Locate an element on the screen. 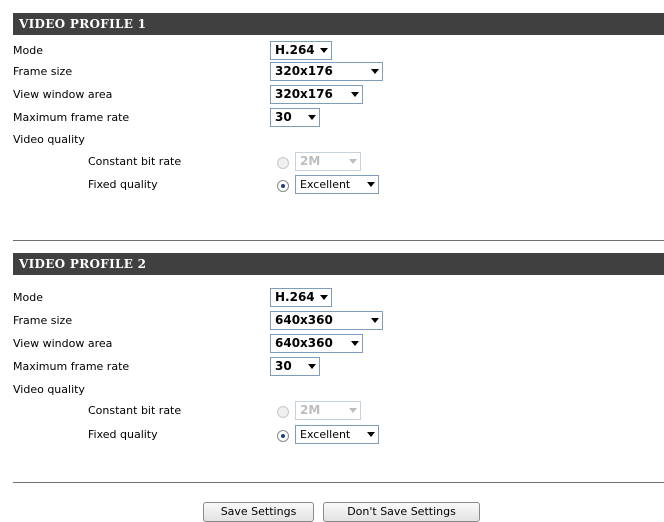  video-profile-1-section: VIDEO PROFILE 1 is located at coordinates (338, 24).